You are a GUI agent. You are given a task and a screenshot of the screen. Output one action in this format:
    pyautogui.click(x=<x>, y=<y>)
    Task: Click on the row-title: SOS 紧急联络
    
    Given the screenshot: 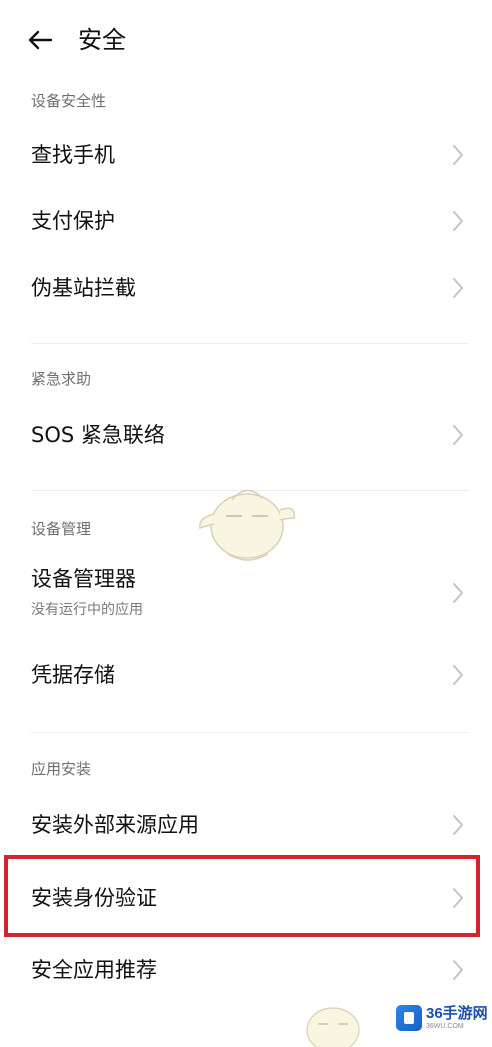 What is the action you would take?
    pyautogui.click(x=98, y=435)
    